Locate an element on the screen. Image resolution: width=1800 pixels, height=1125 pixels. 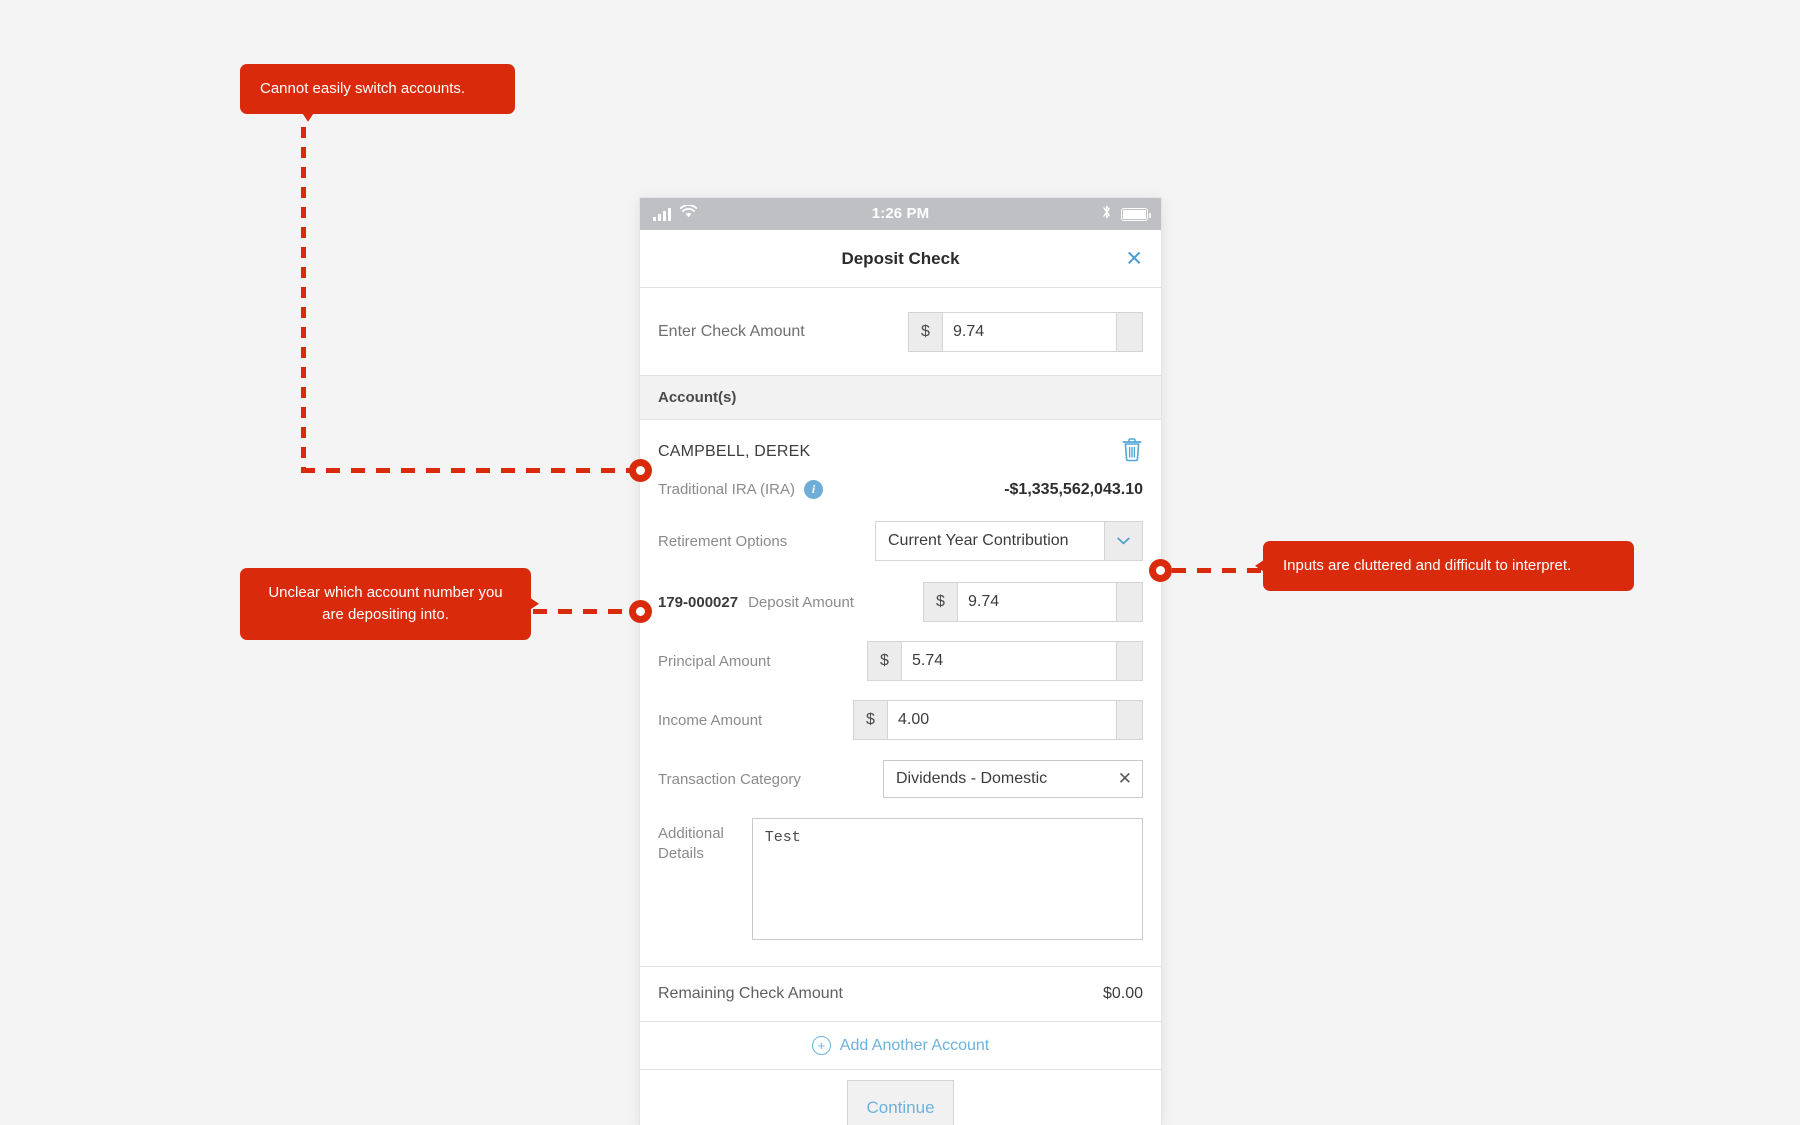
info-icon: i is located at coordinates (813, 489).